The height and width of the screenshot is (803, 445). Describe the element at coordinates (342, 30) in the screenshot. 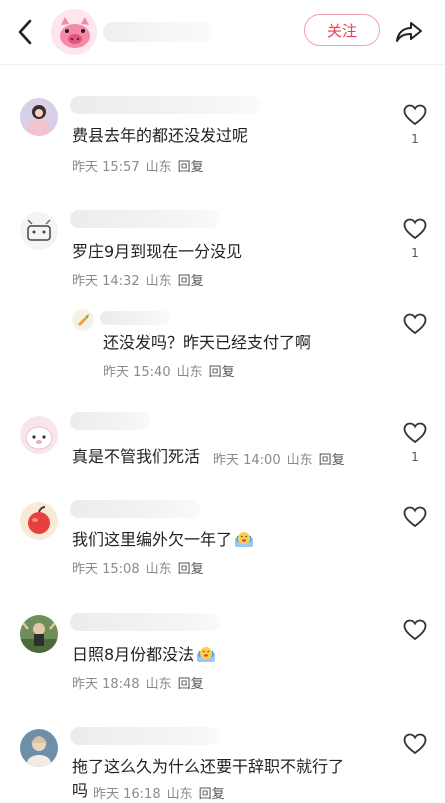

I see `follow-button: 关注` at that location.